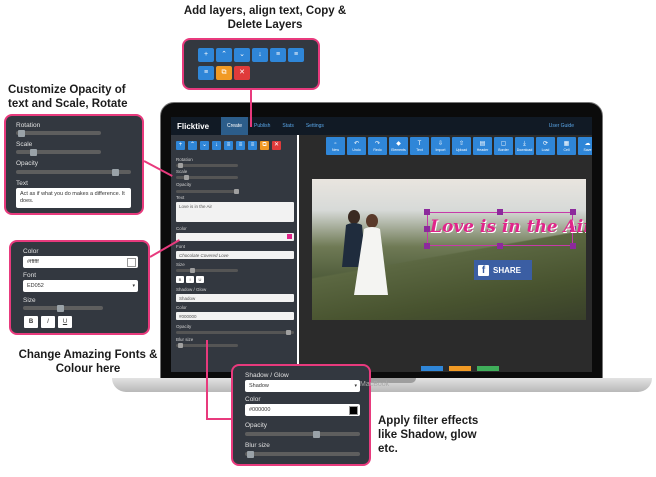 This screenshot has height=477, width=656. I want to click on bottom-bar-orange, so click(460, 368).